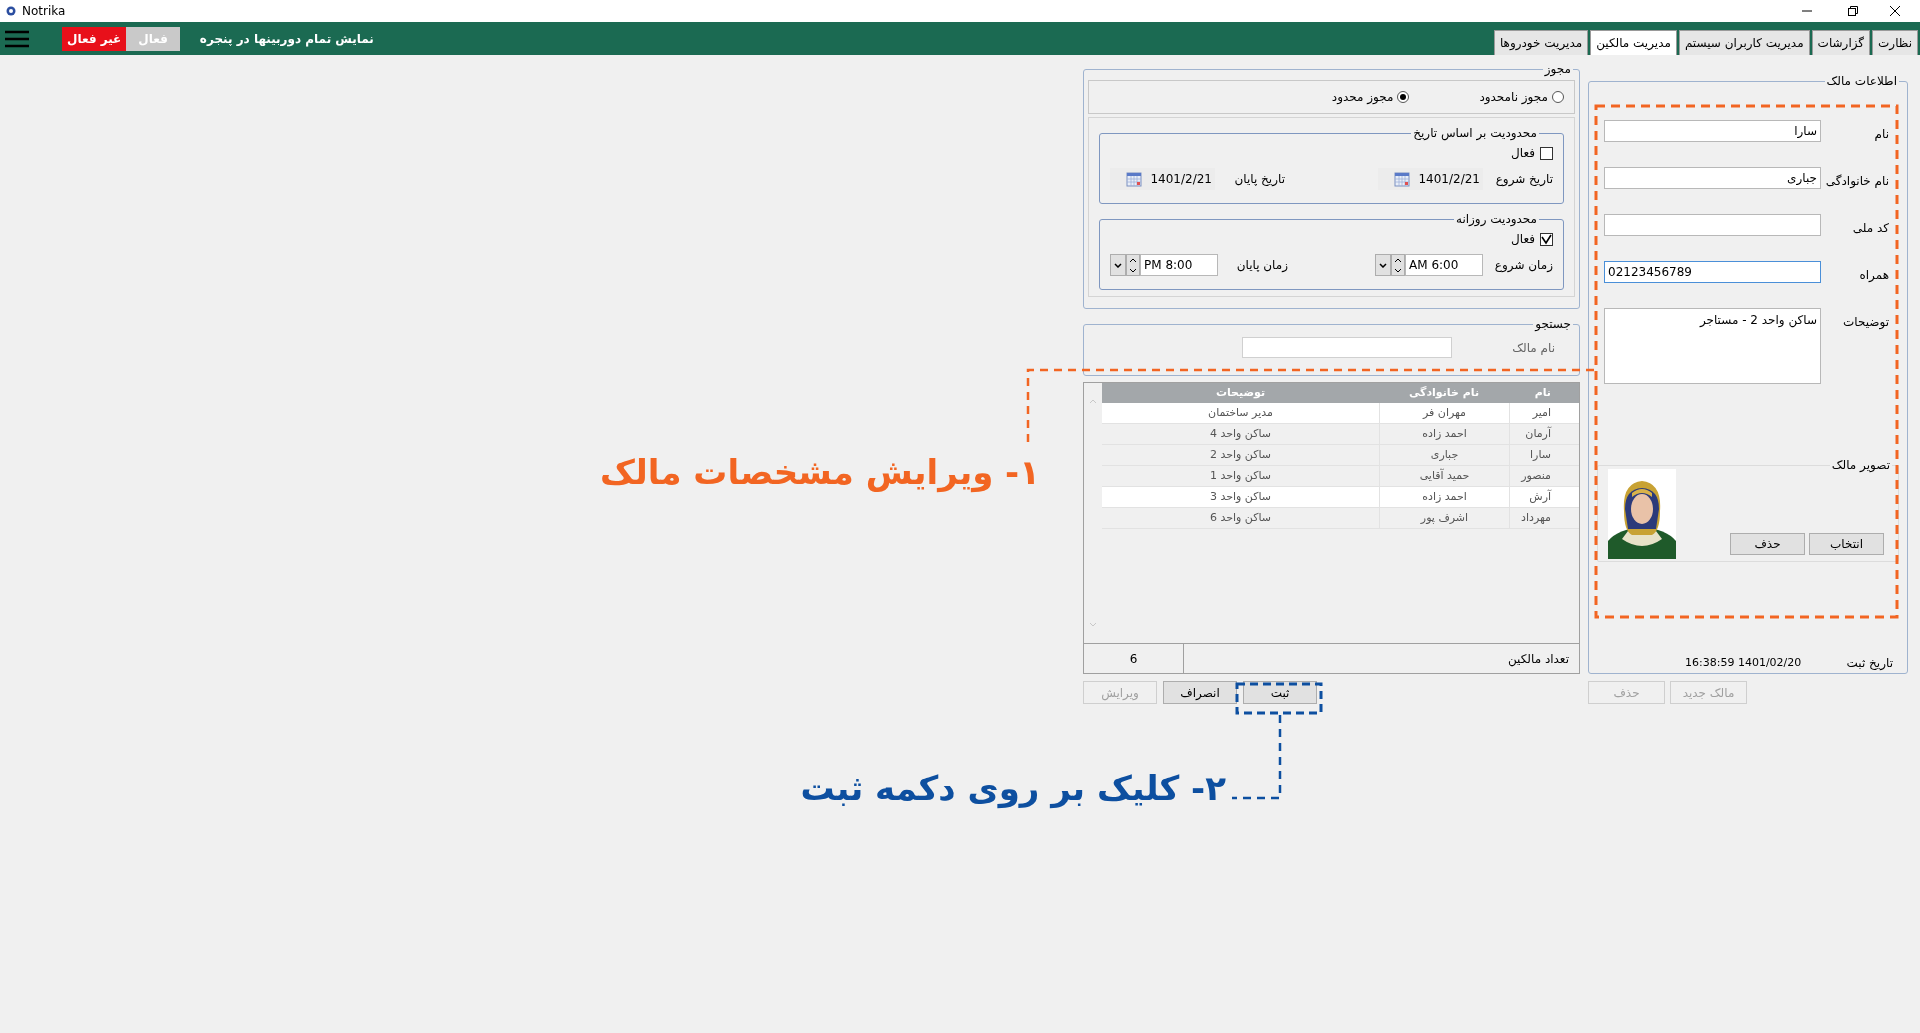  Describe the element at coordinates (1280, 692) in the screenshot. I see `action-button: ثبت` at that location.